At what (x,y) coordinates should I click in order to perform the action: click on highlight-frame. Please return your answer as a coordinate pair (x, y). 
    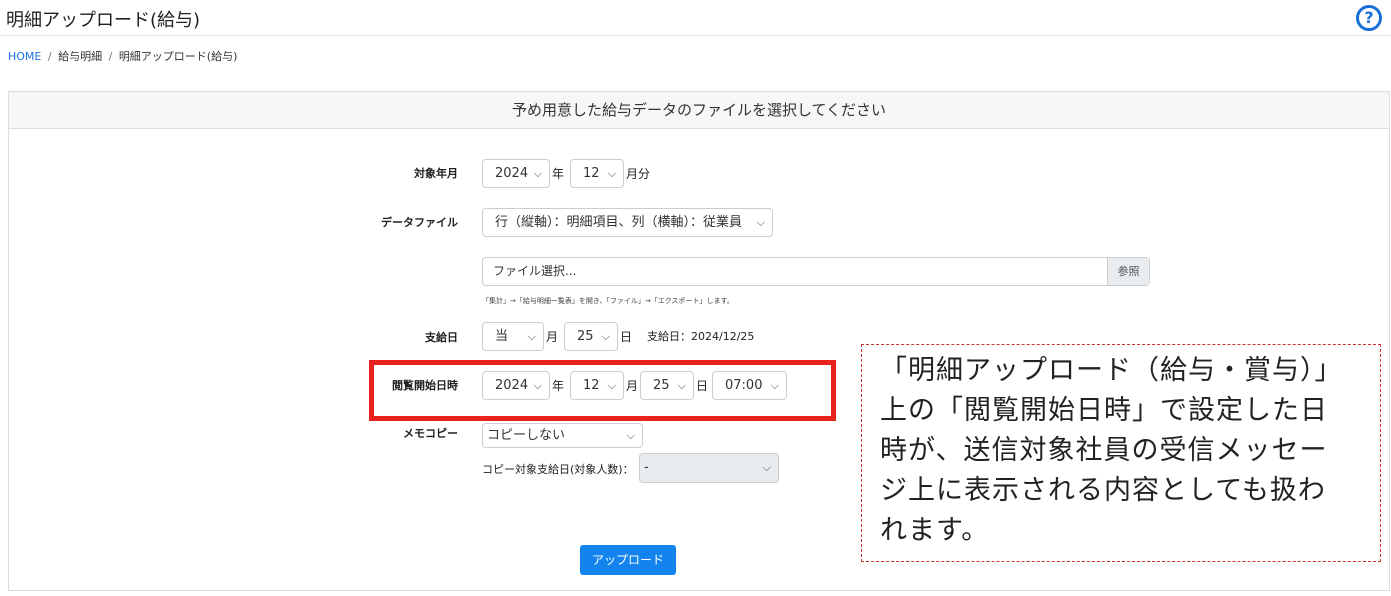
    Looking at the image, I should click on (602, 390).